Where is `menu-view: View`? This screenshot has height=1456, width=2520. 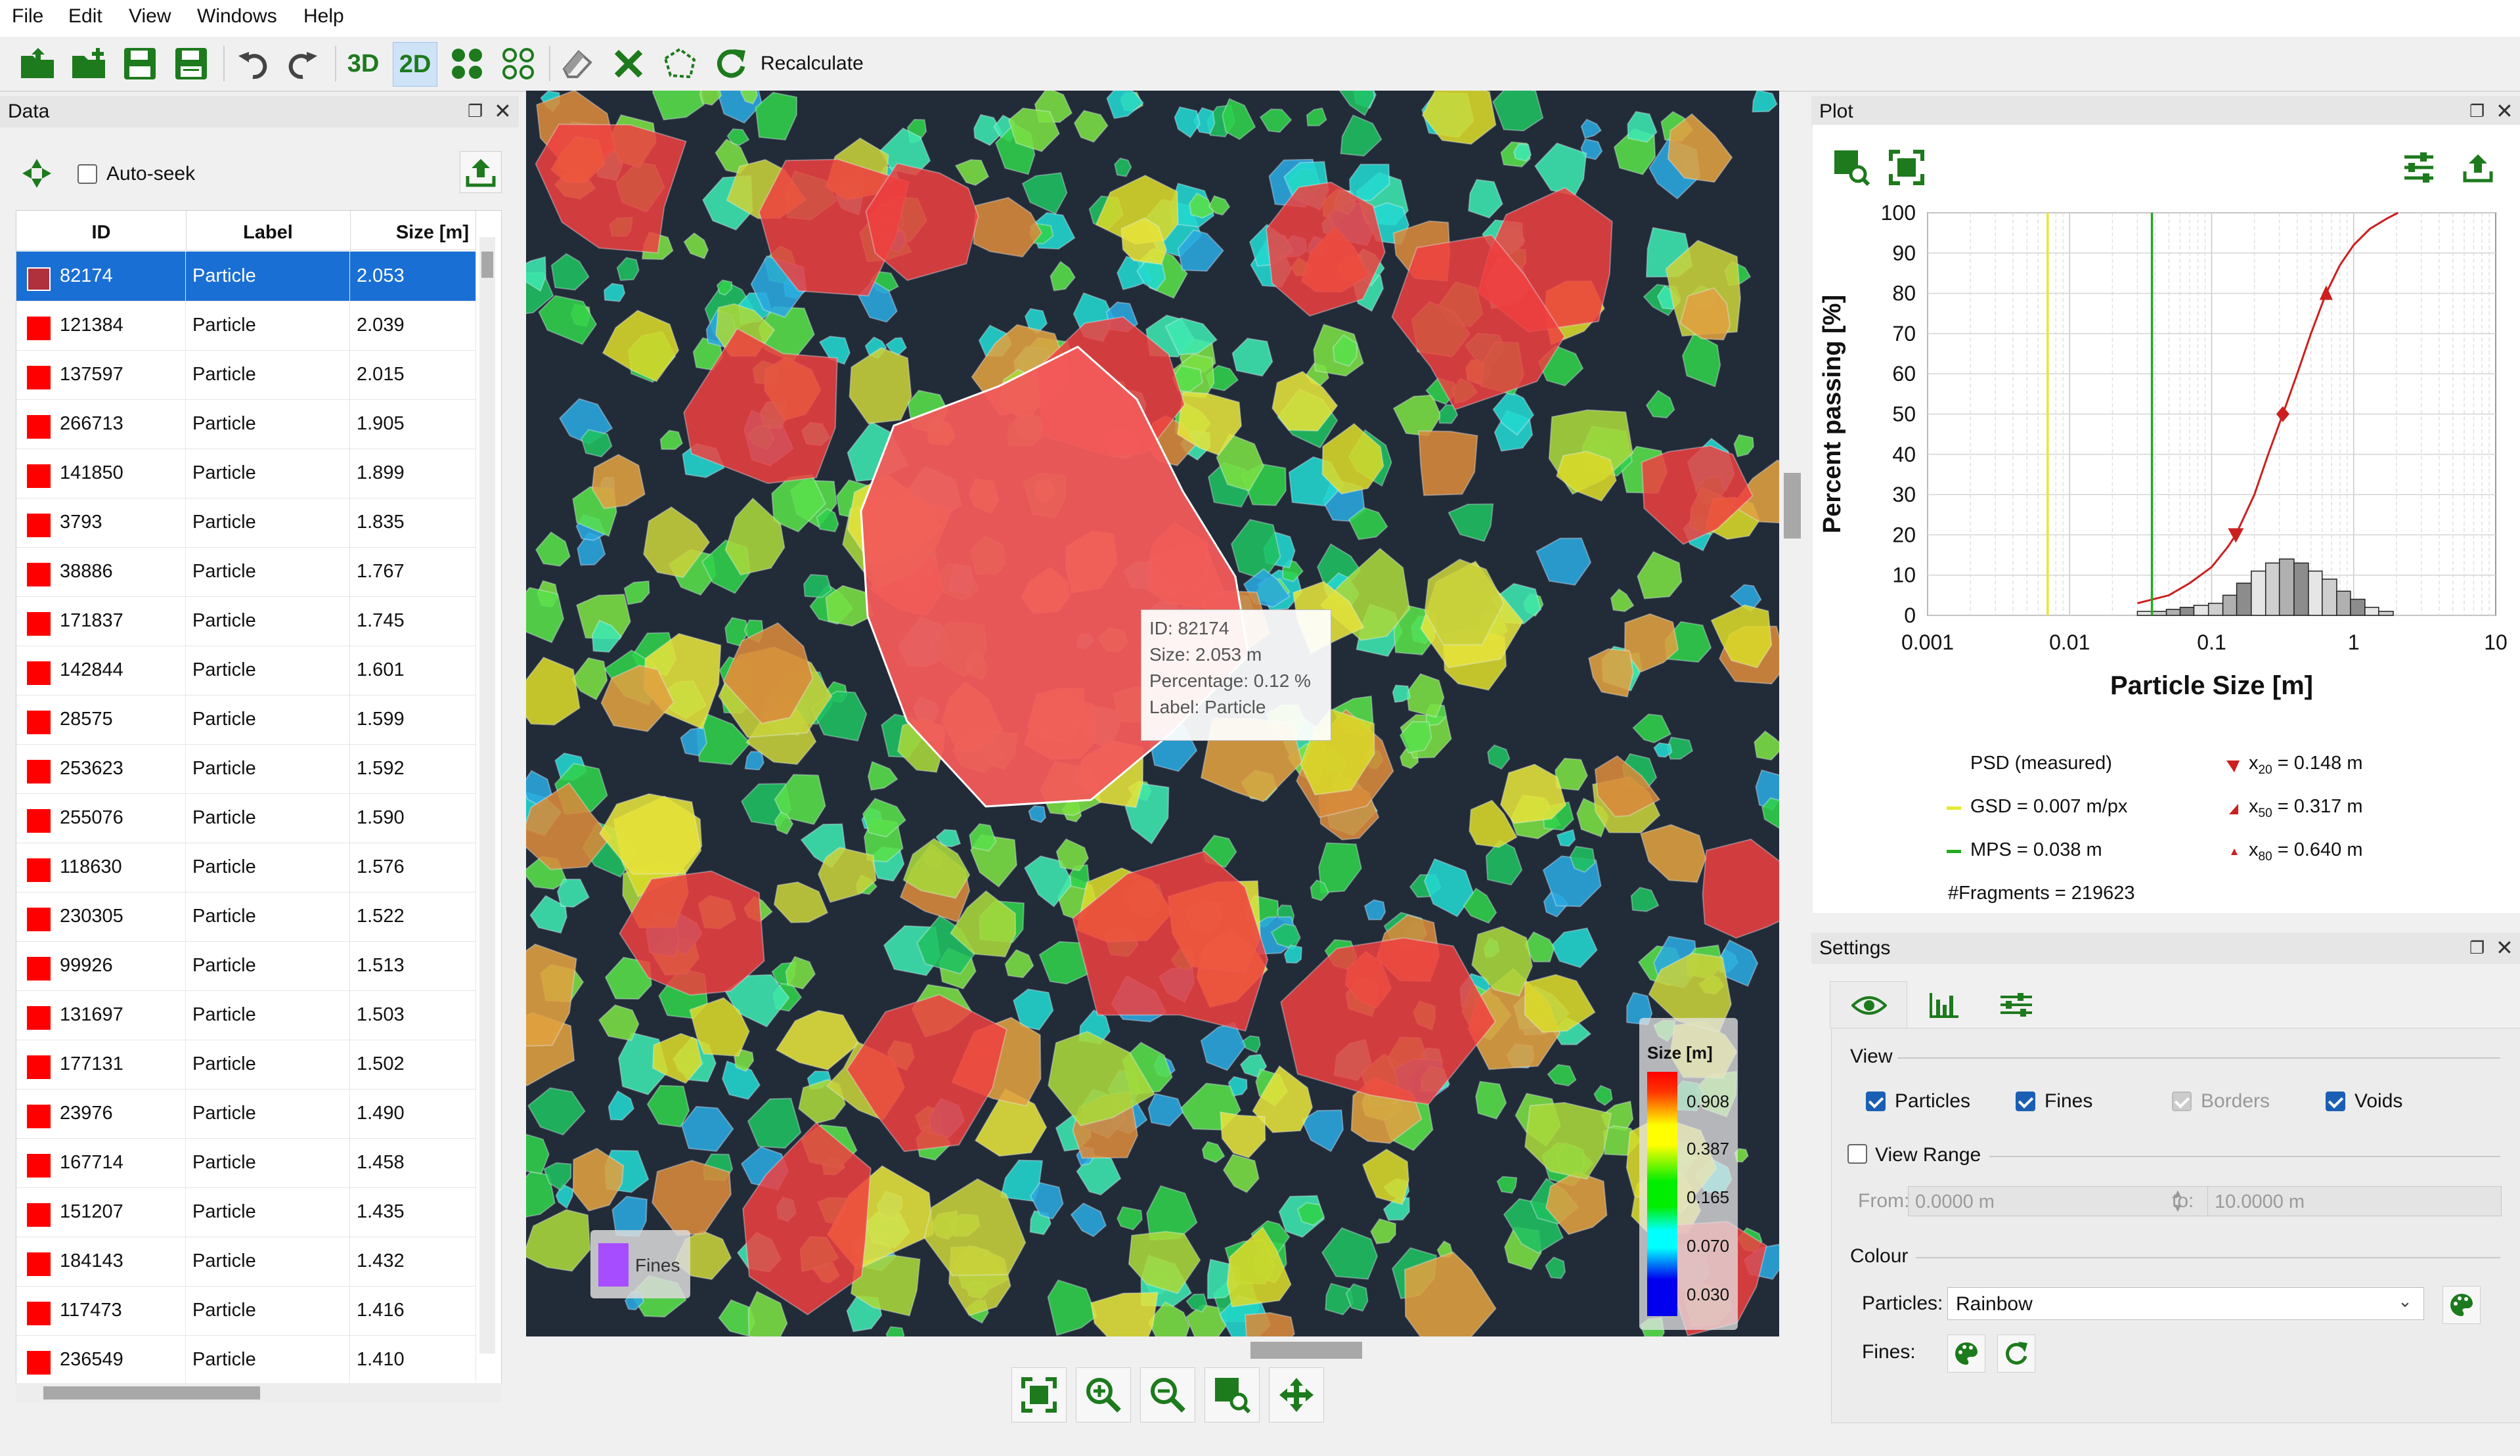 menu-view: View is located at coordinates (150, 16).